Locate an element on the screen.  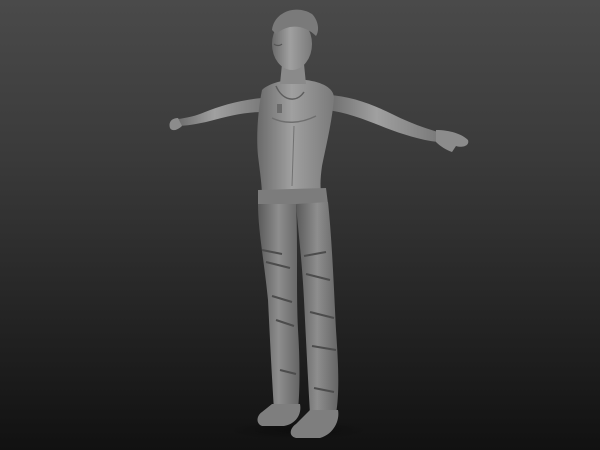
left-arm is located at coordinates (215, 114).